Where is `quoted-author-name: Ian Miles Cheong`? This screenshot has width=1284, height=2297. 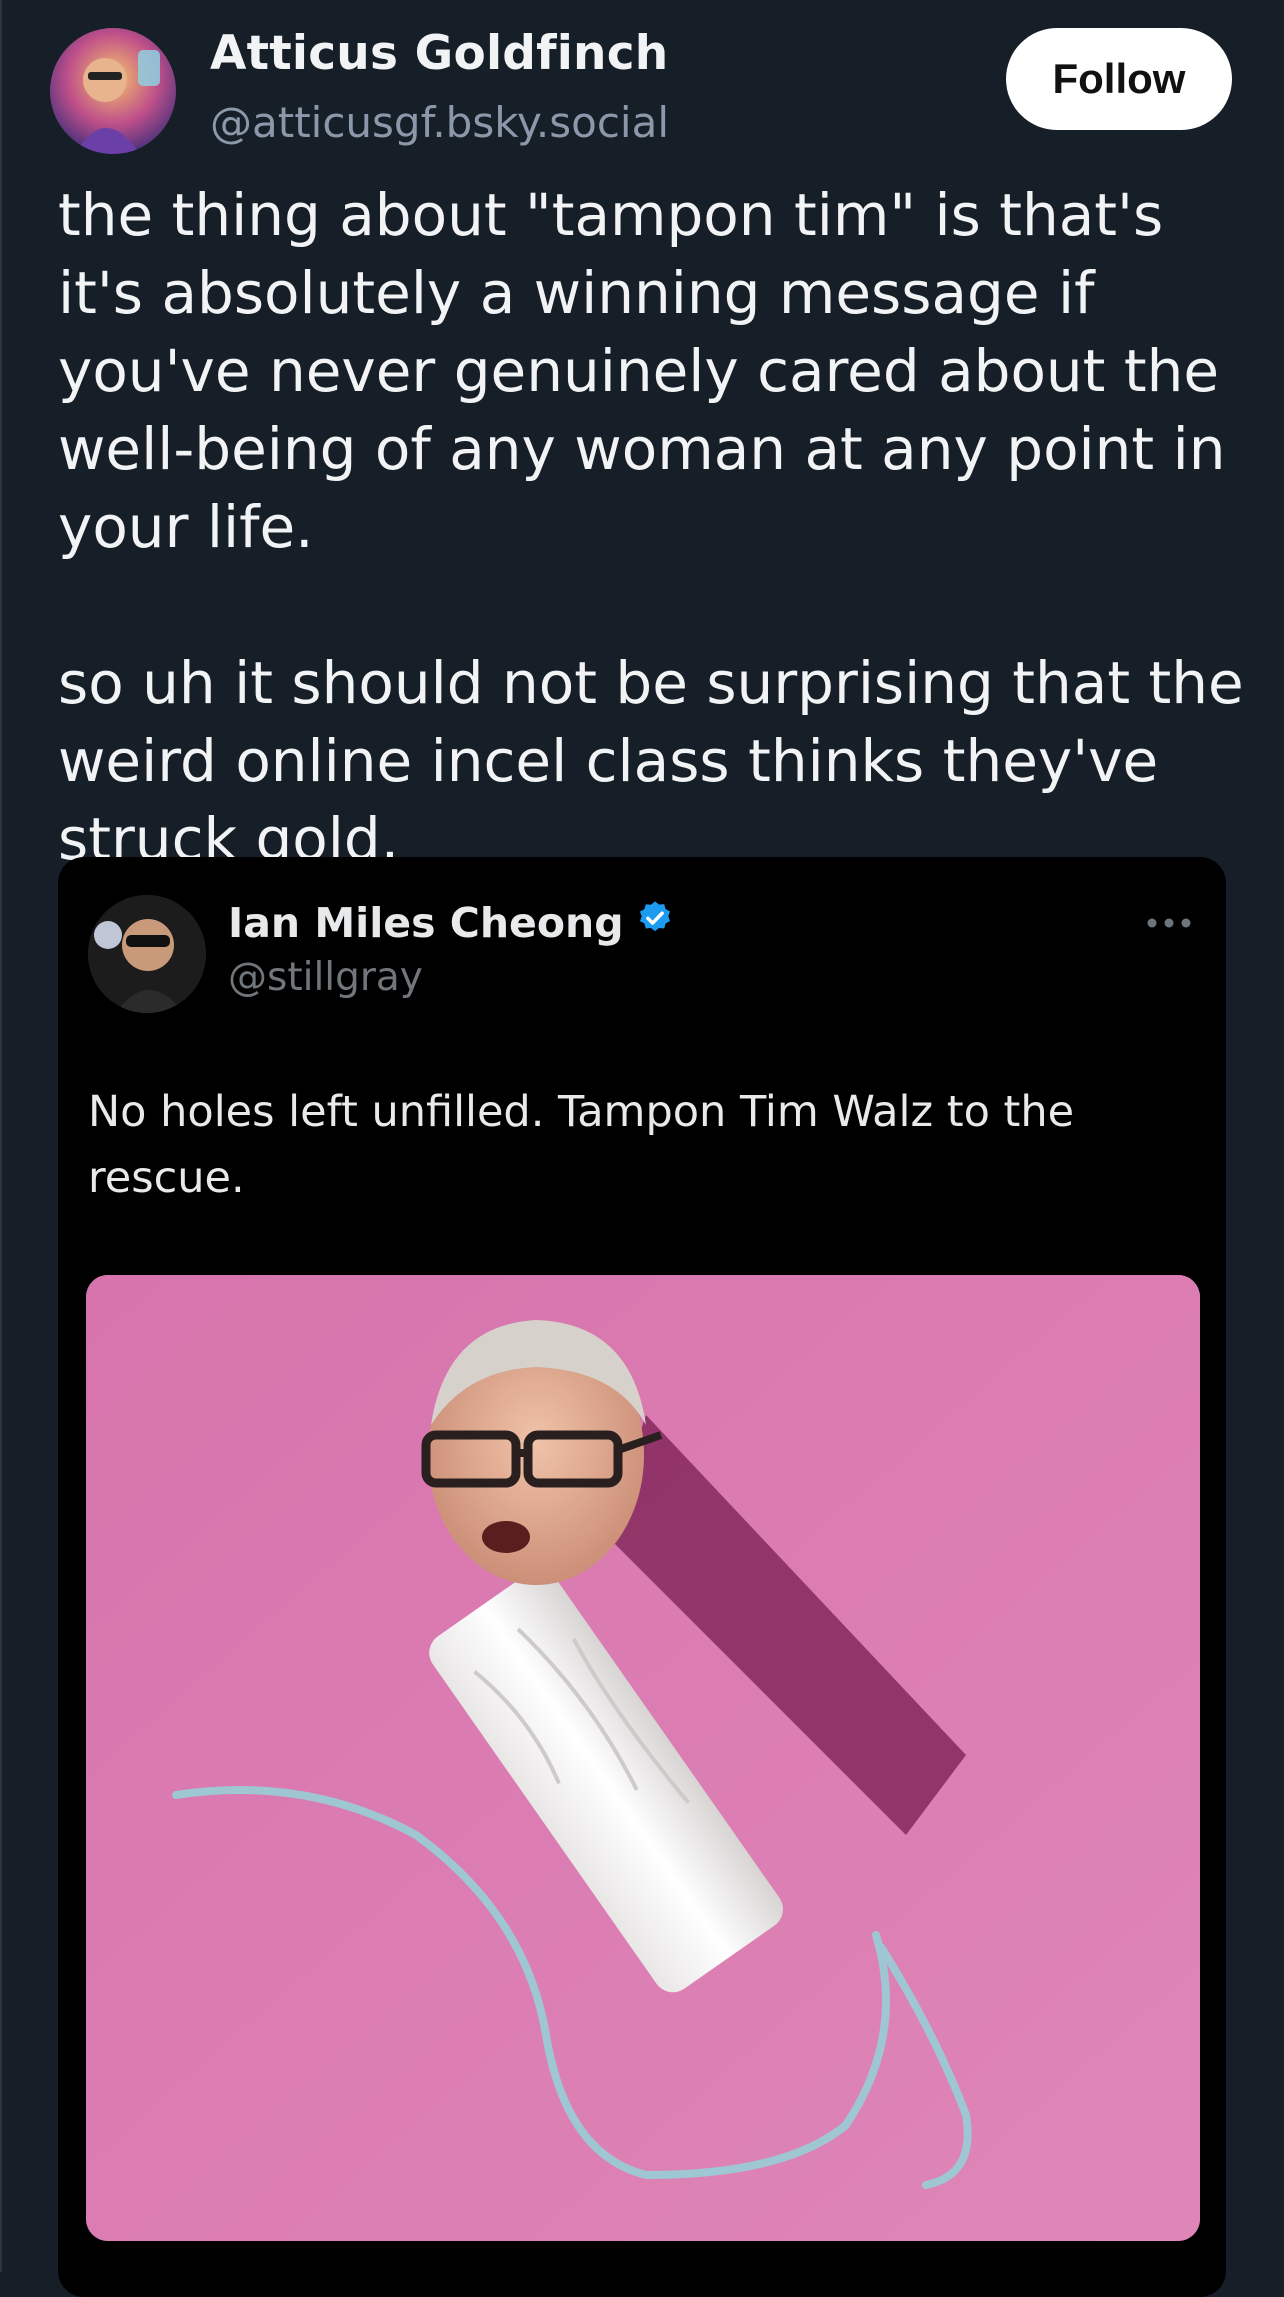 quoted-author-name: Ian Miles Cheong is located at coordinates (426, 923).